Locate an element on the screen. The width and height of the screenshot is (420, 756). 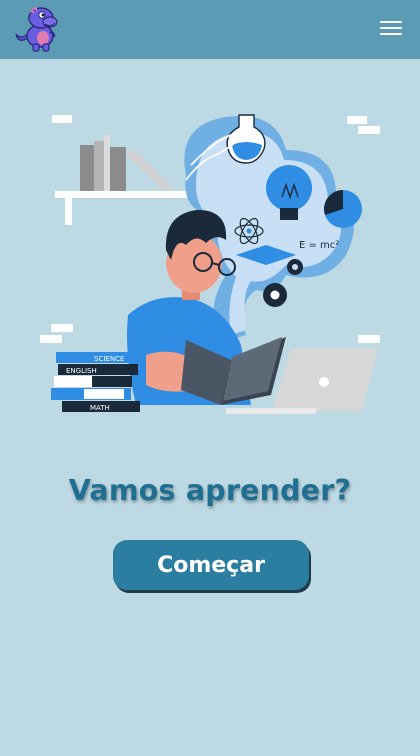
page-headline: Vamos aprender? is located at coordinates (210, 490).